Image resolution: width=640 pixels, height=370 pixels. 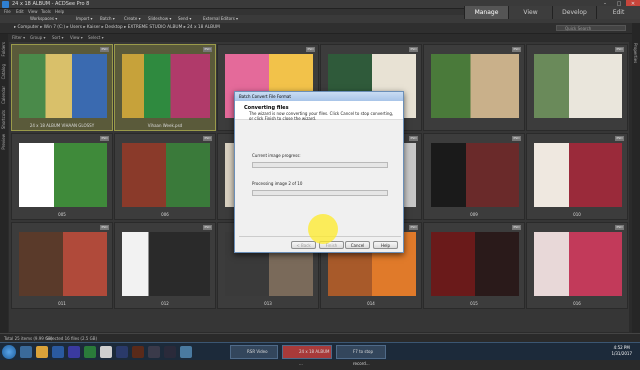 What do you see at coordinates (62, 265) in the screenshot?
I see `thumbnail-item: PSD 011` at bounding box center [62, 265].